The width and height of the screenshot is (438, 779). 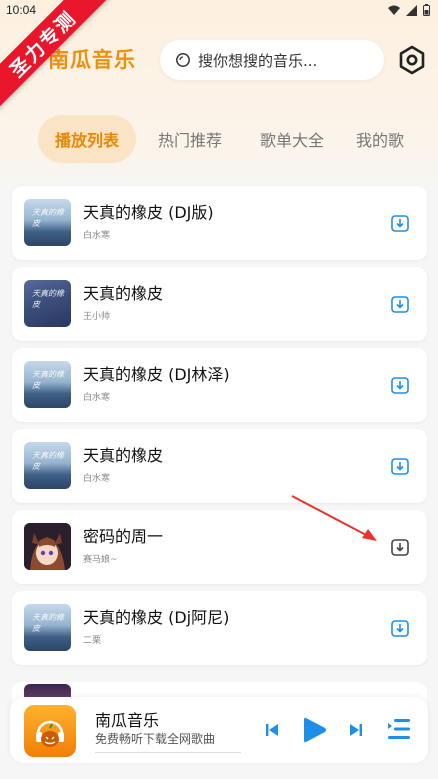 I want to click on anime-character-image, so click(x=47, y=546).